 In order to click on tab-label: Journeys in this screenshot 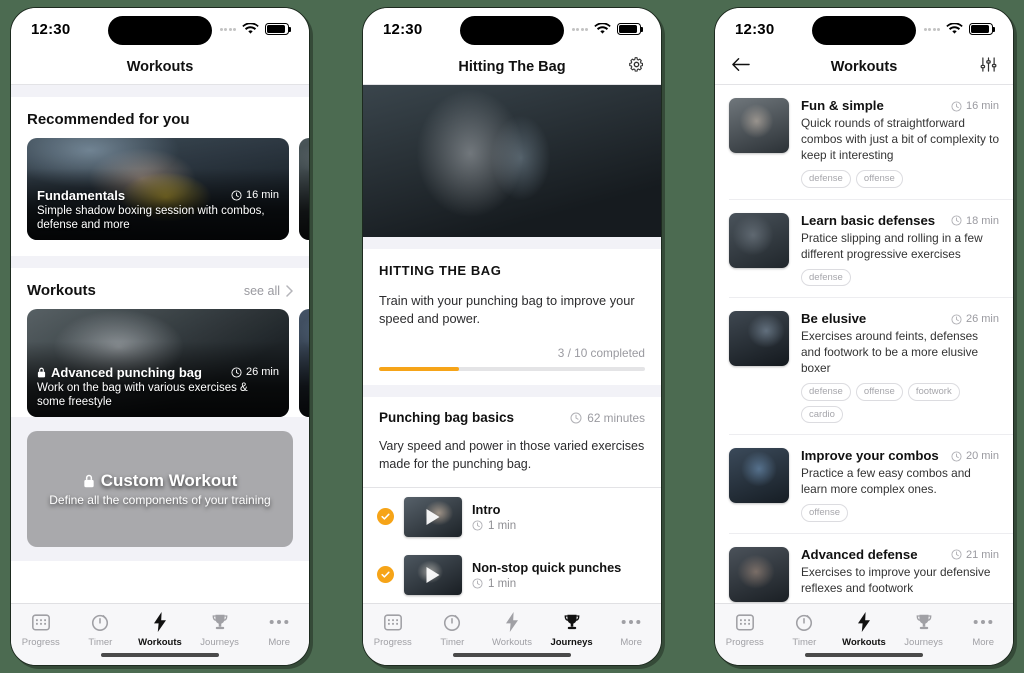, I will do `click(923, 642)`.